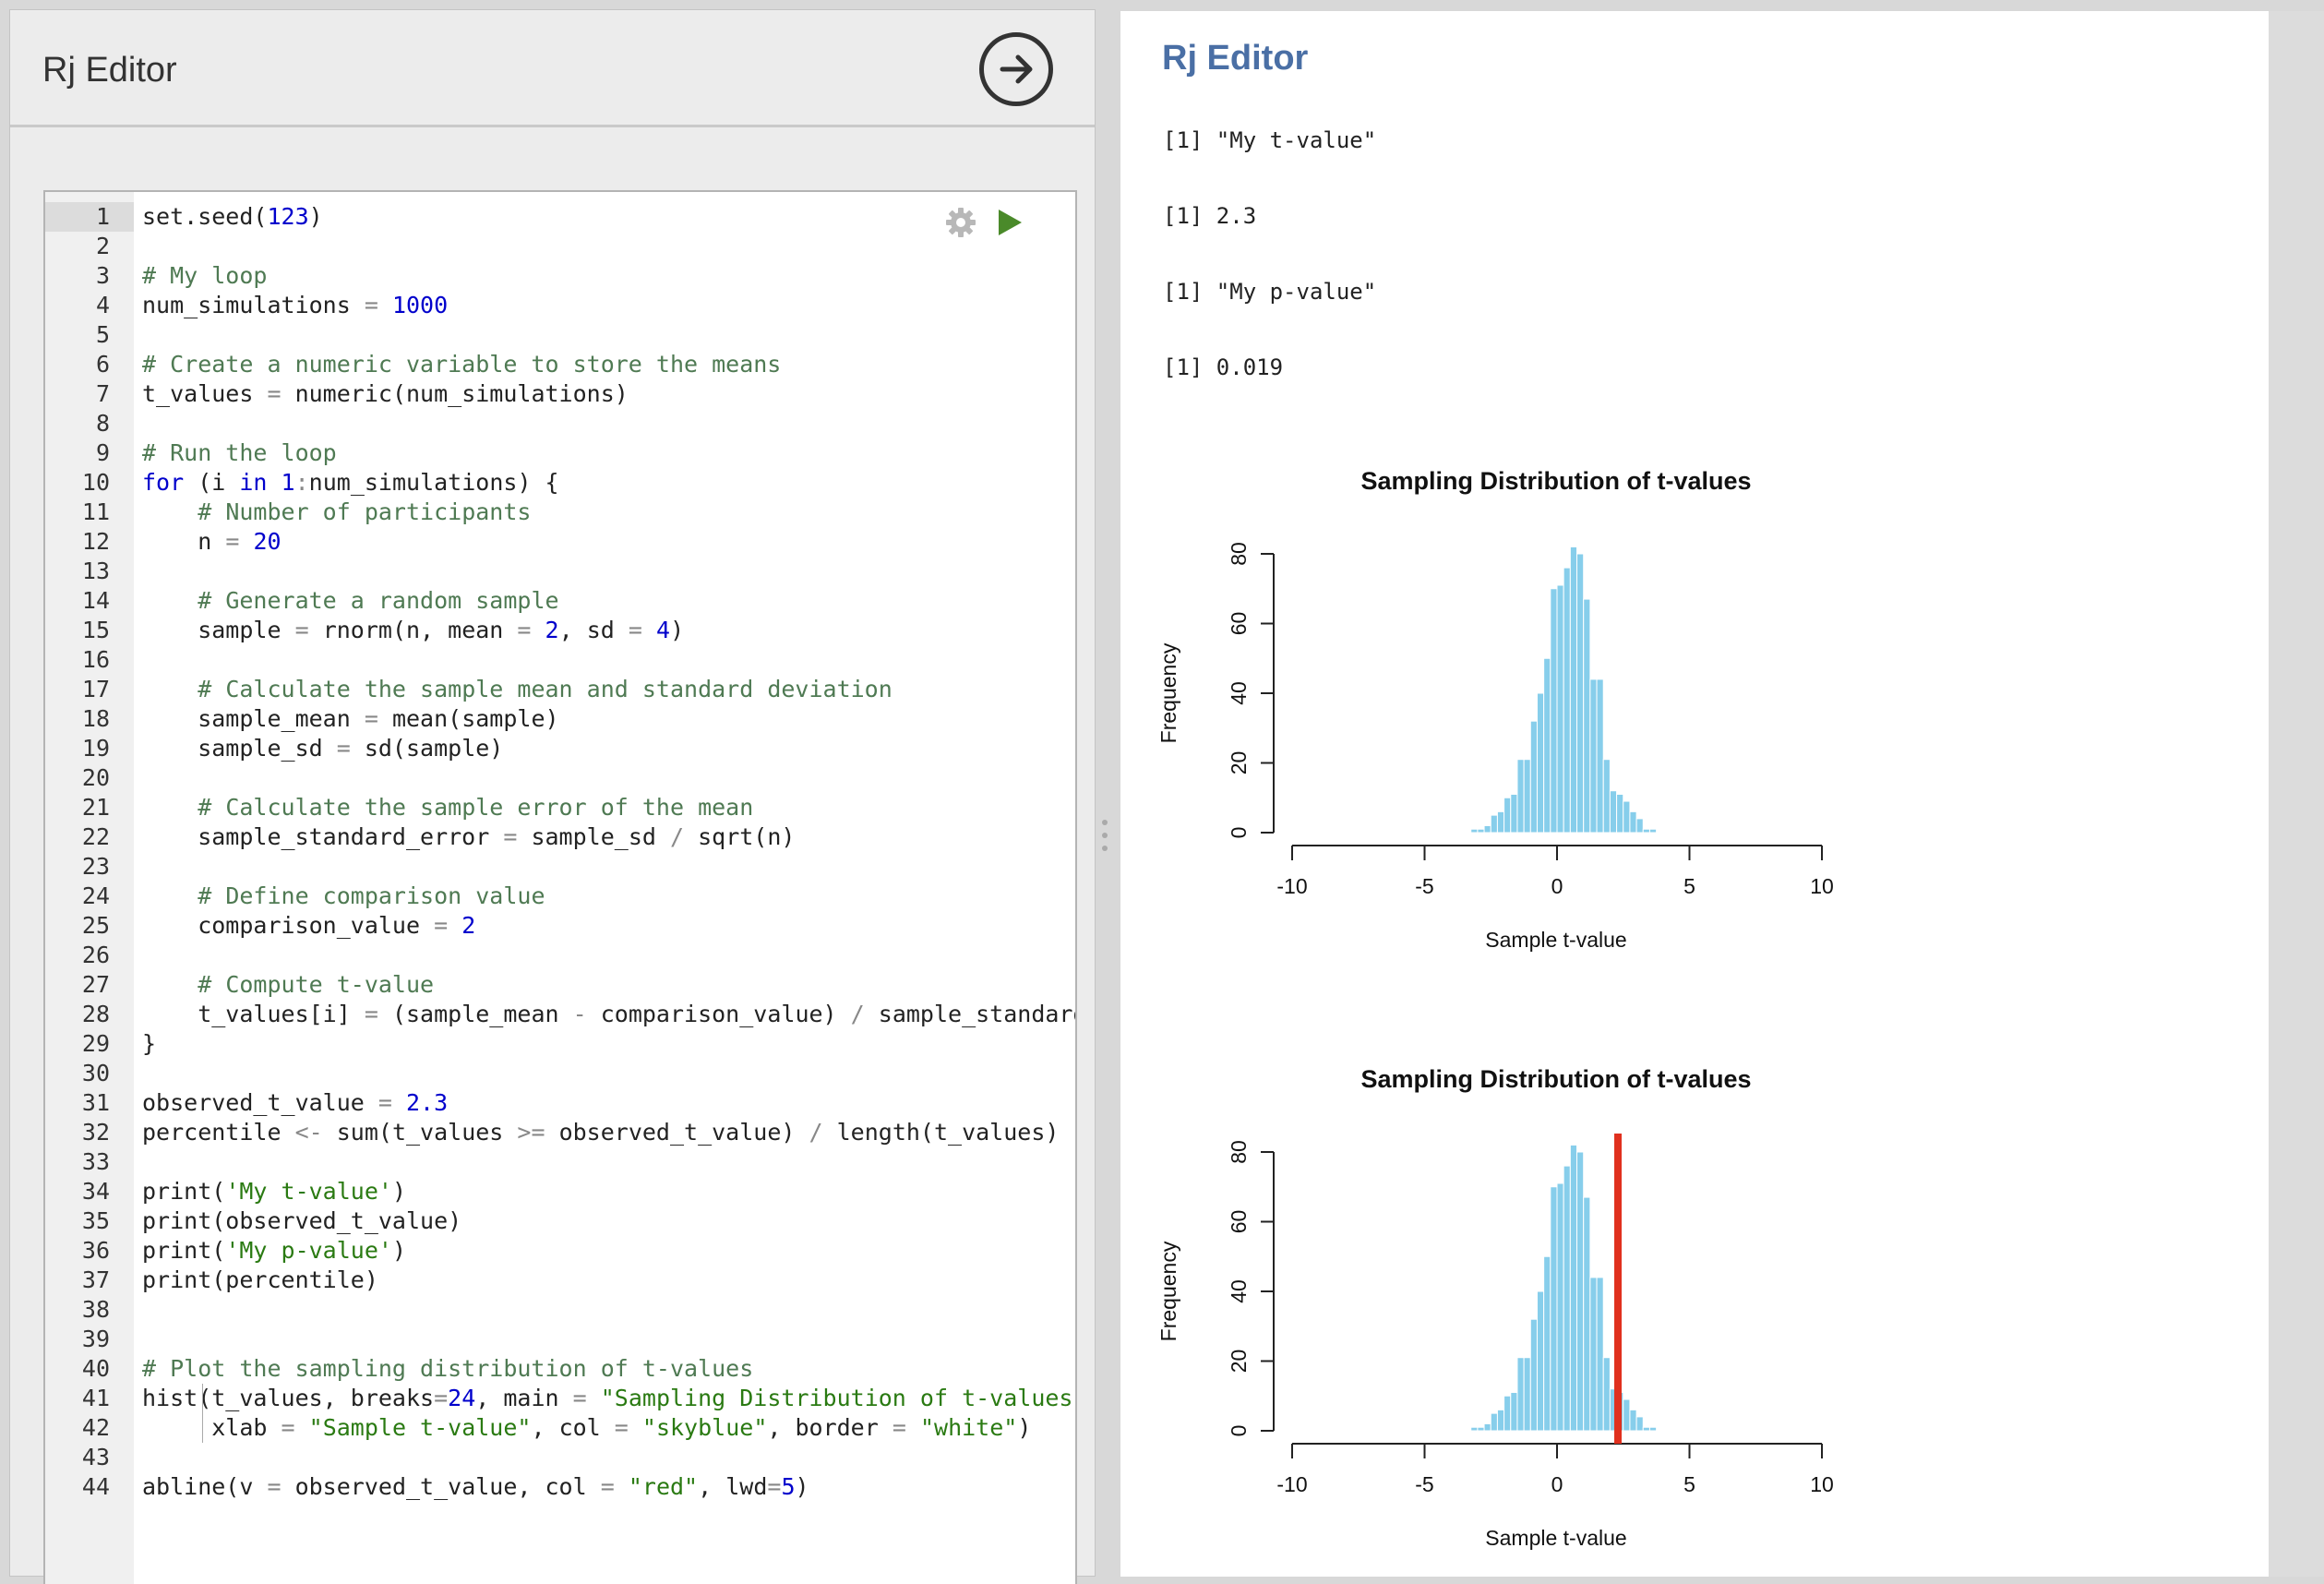 This screenshot has height=1584, width=2324. I want to click on line-number: 21, so click(95, 807).